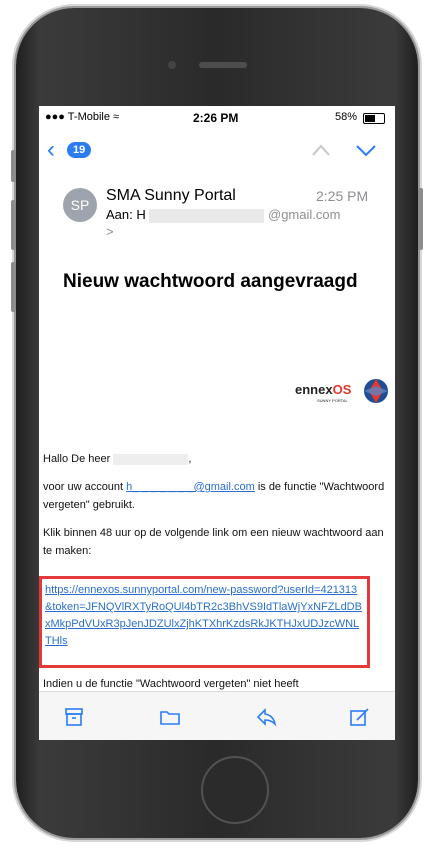 This screenshot has height=846, width=434. Describe the element at coordinates (321, 150) in the screenshot. I see `chevron-up-icon` at that location.